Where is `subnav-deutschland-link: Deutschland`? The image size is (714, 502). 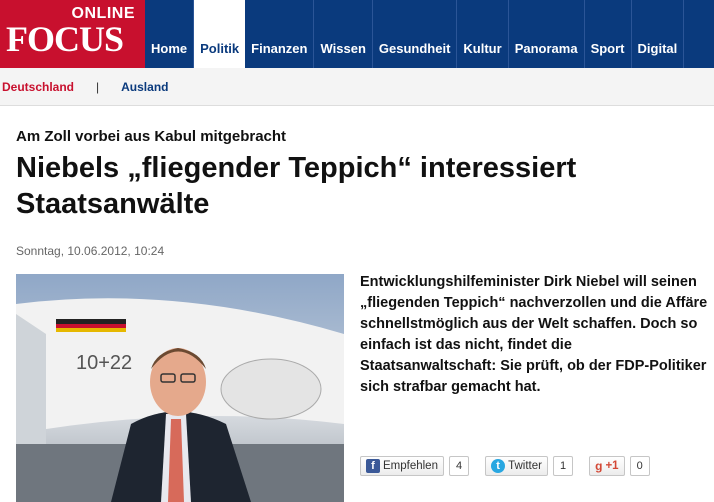 subnav-deutschland-link: Deutschland is located at coordinates (38, 87).